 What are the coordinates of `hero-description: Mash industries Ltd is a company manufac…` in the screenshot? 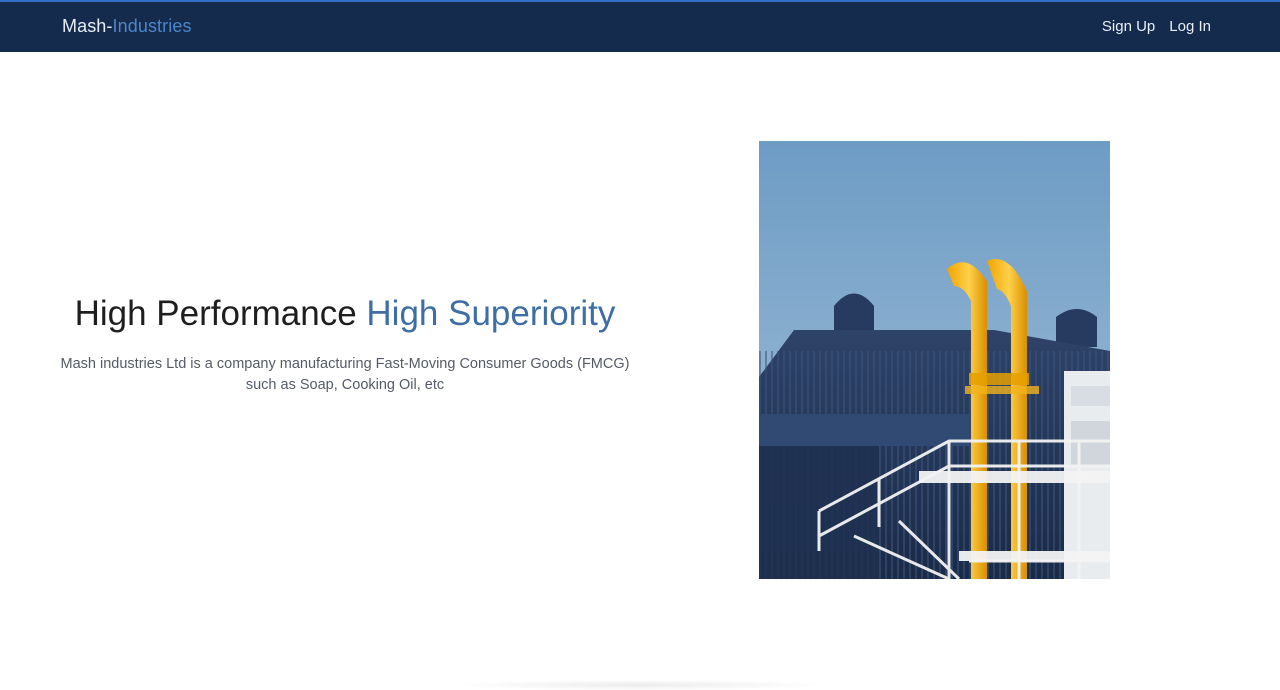 It's located at (345, 374).